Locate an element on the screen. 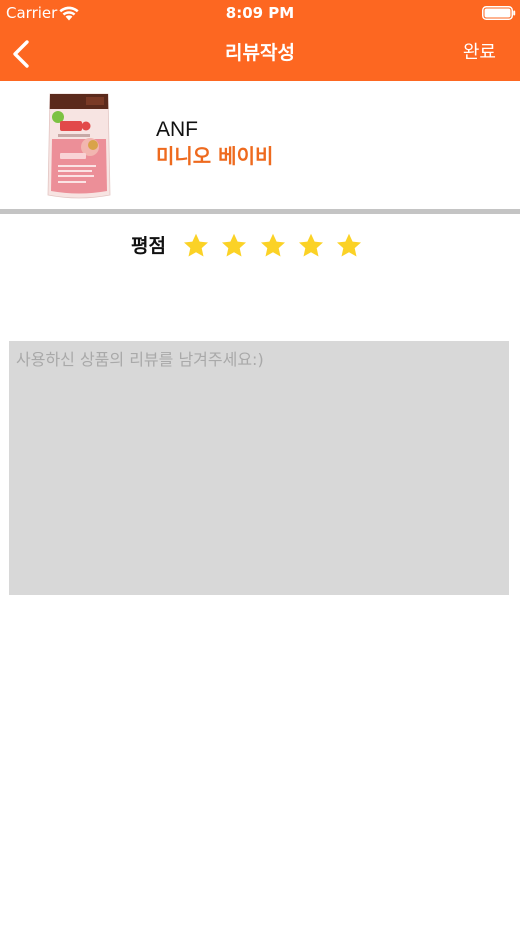 This screenshot has height=932, width=520. product-brand: ANF is located at coordinates (177, 129).